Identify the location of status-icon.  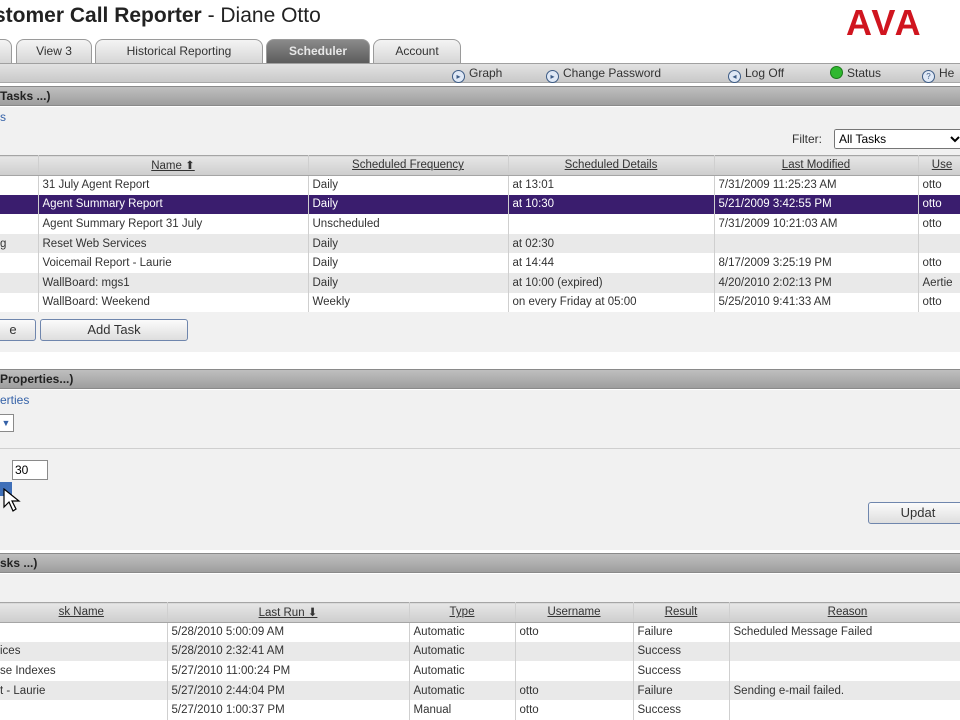
(836, 72).